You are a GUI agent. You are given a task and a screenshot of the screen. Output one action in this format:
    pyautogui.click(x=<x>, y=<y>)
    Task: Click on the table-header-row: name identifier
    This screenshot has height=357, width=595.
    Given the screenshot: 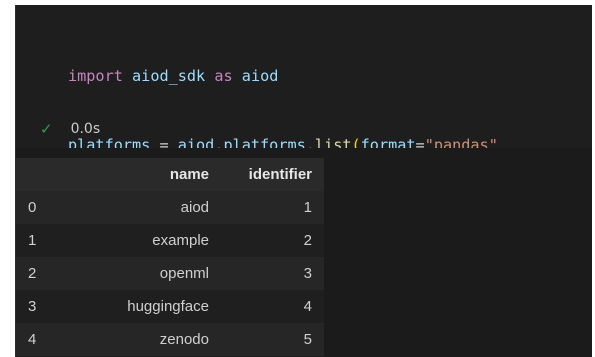 What is the action you would take?
    pyautogui.click(x=170, y=174)
    